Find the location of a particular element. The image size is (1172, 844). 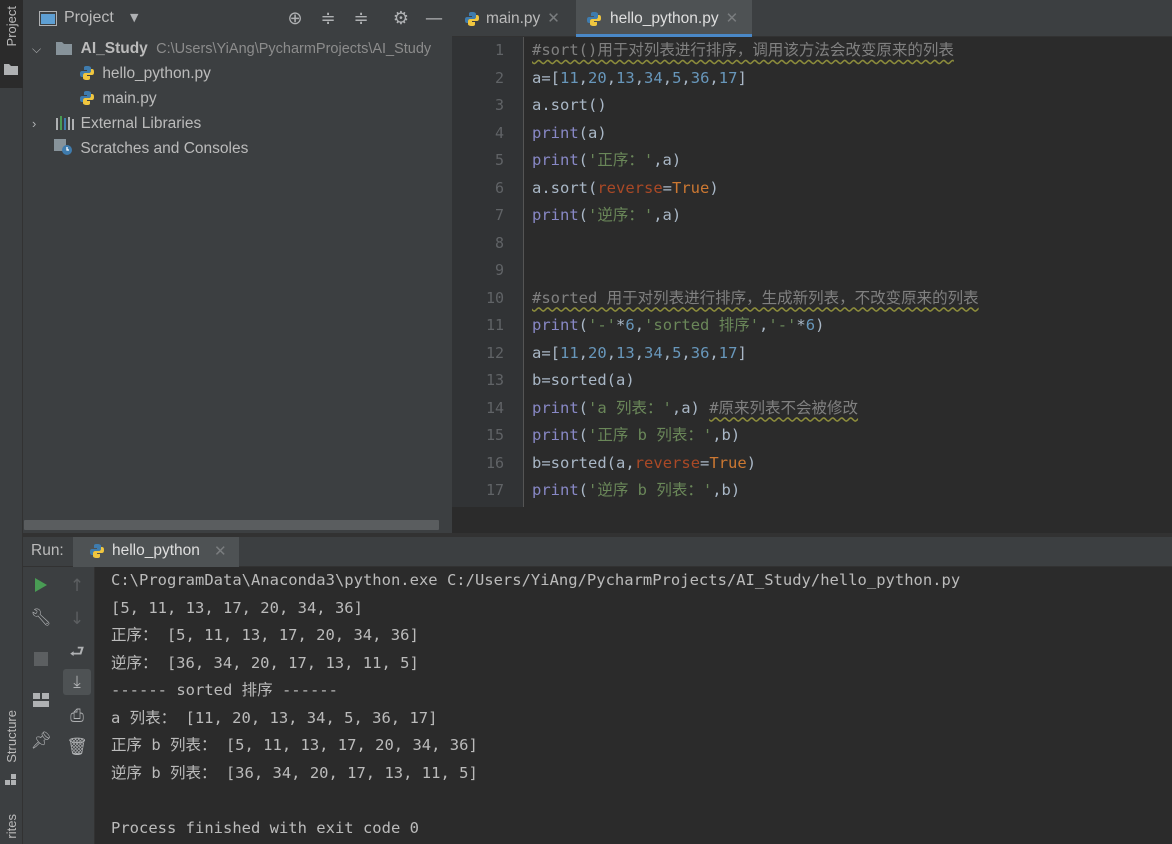

console-line: Process finished with exit code 0 is located at coordinates (265, 827).